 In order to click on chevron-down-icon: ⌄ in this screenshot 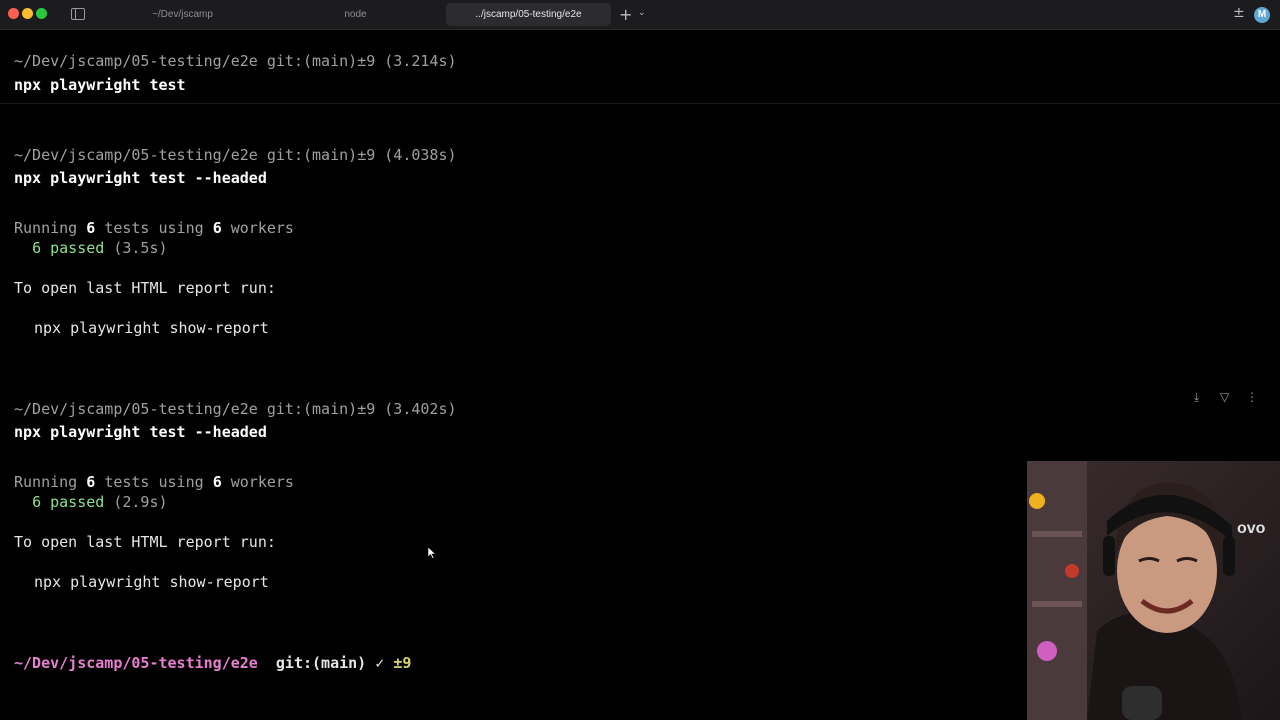, I will do `click(642, 13)`.